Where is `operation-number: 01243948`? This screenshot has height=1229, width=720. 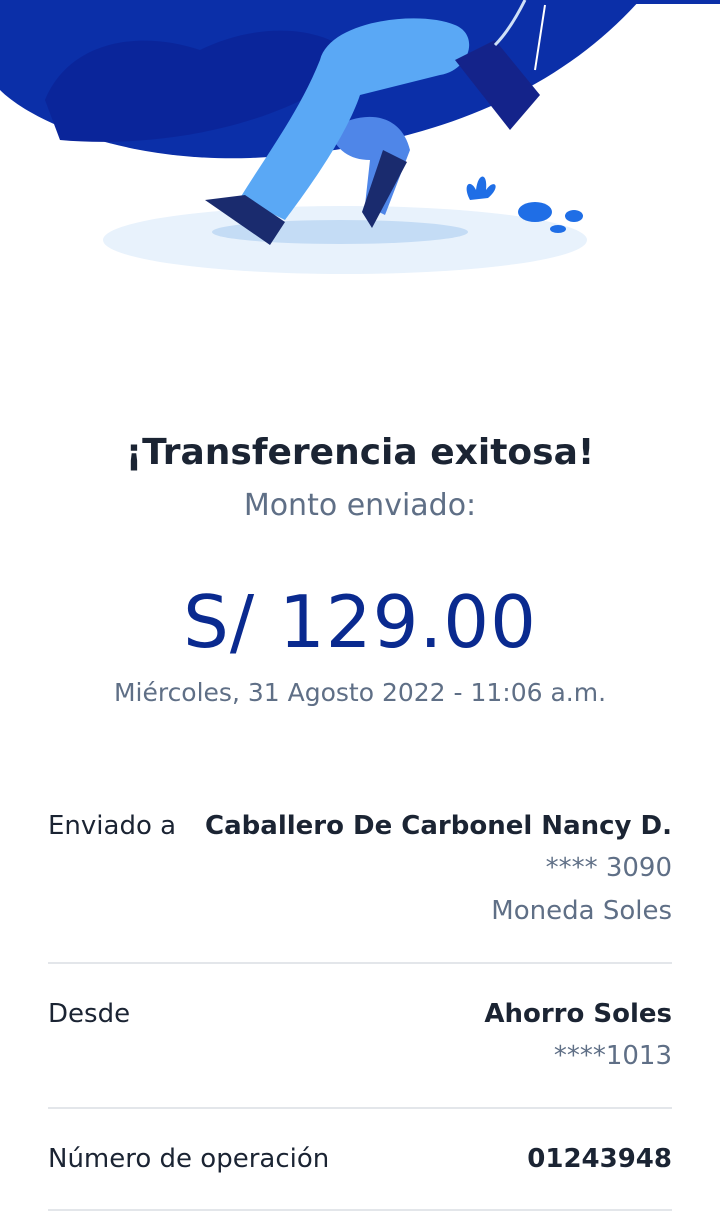 operation-number: 01243948 is located at coordinates (599, 1159).